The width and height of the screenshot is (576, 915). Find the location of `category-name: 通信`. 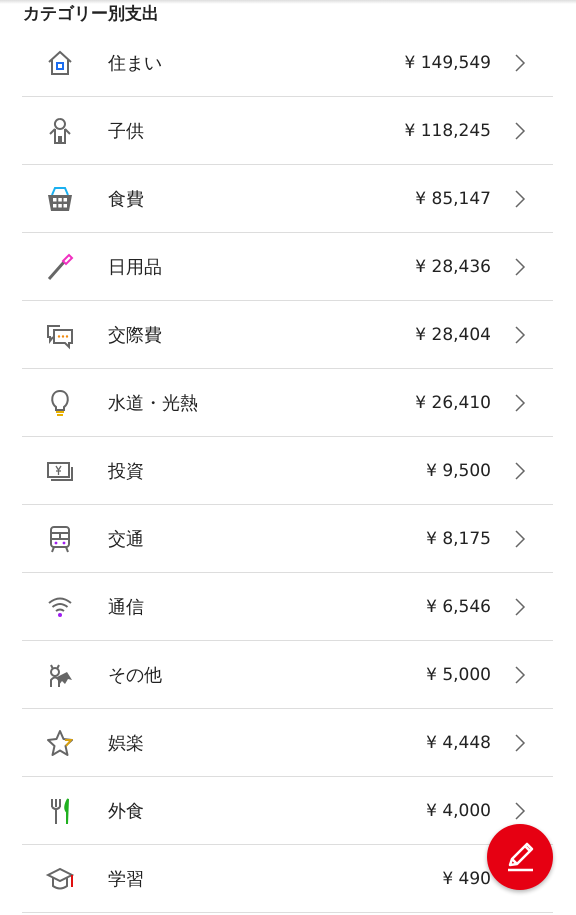

category-name: 通信 is located at coordinates (126, 607).